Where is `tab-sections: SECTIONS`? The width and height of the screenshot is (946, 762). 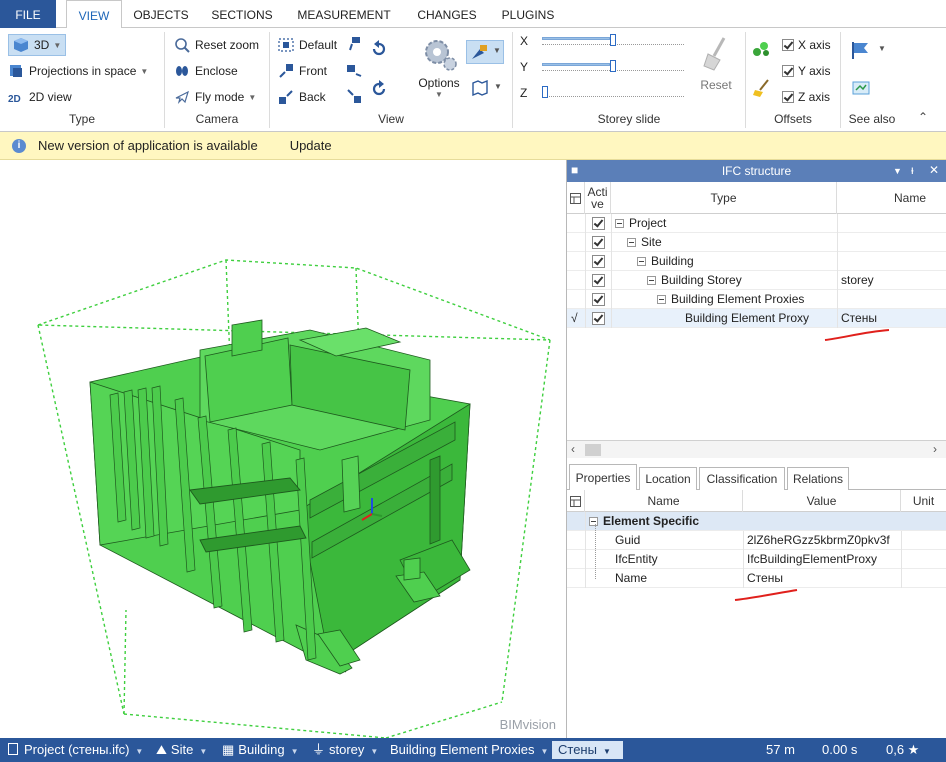 tab-sections: SECTIONS is located at coordinates (242, 14).